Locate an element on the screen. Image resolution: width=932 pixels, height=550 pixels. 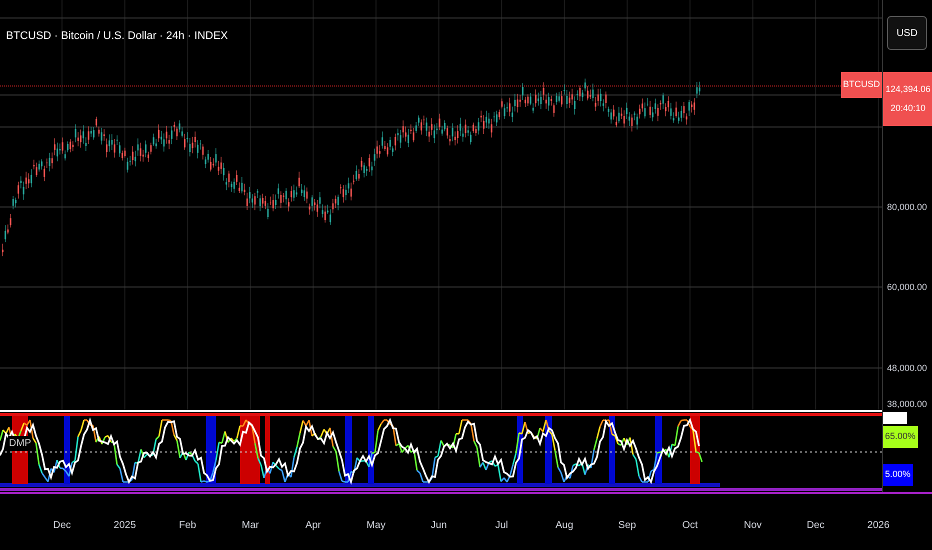
last-price: 124,394.06 is located at coordinates (908, 89).